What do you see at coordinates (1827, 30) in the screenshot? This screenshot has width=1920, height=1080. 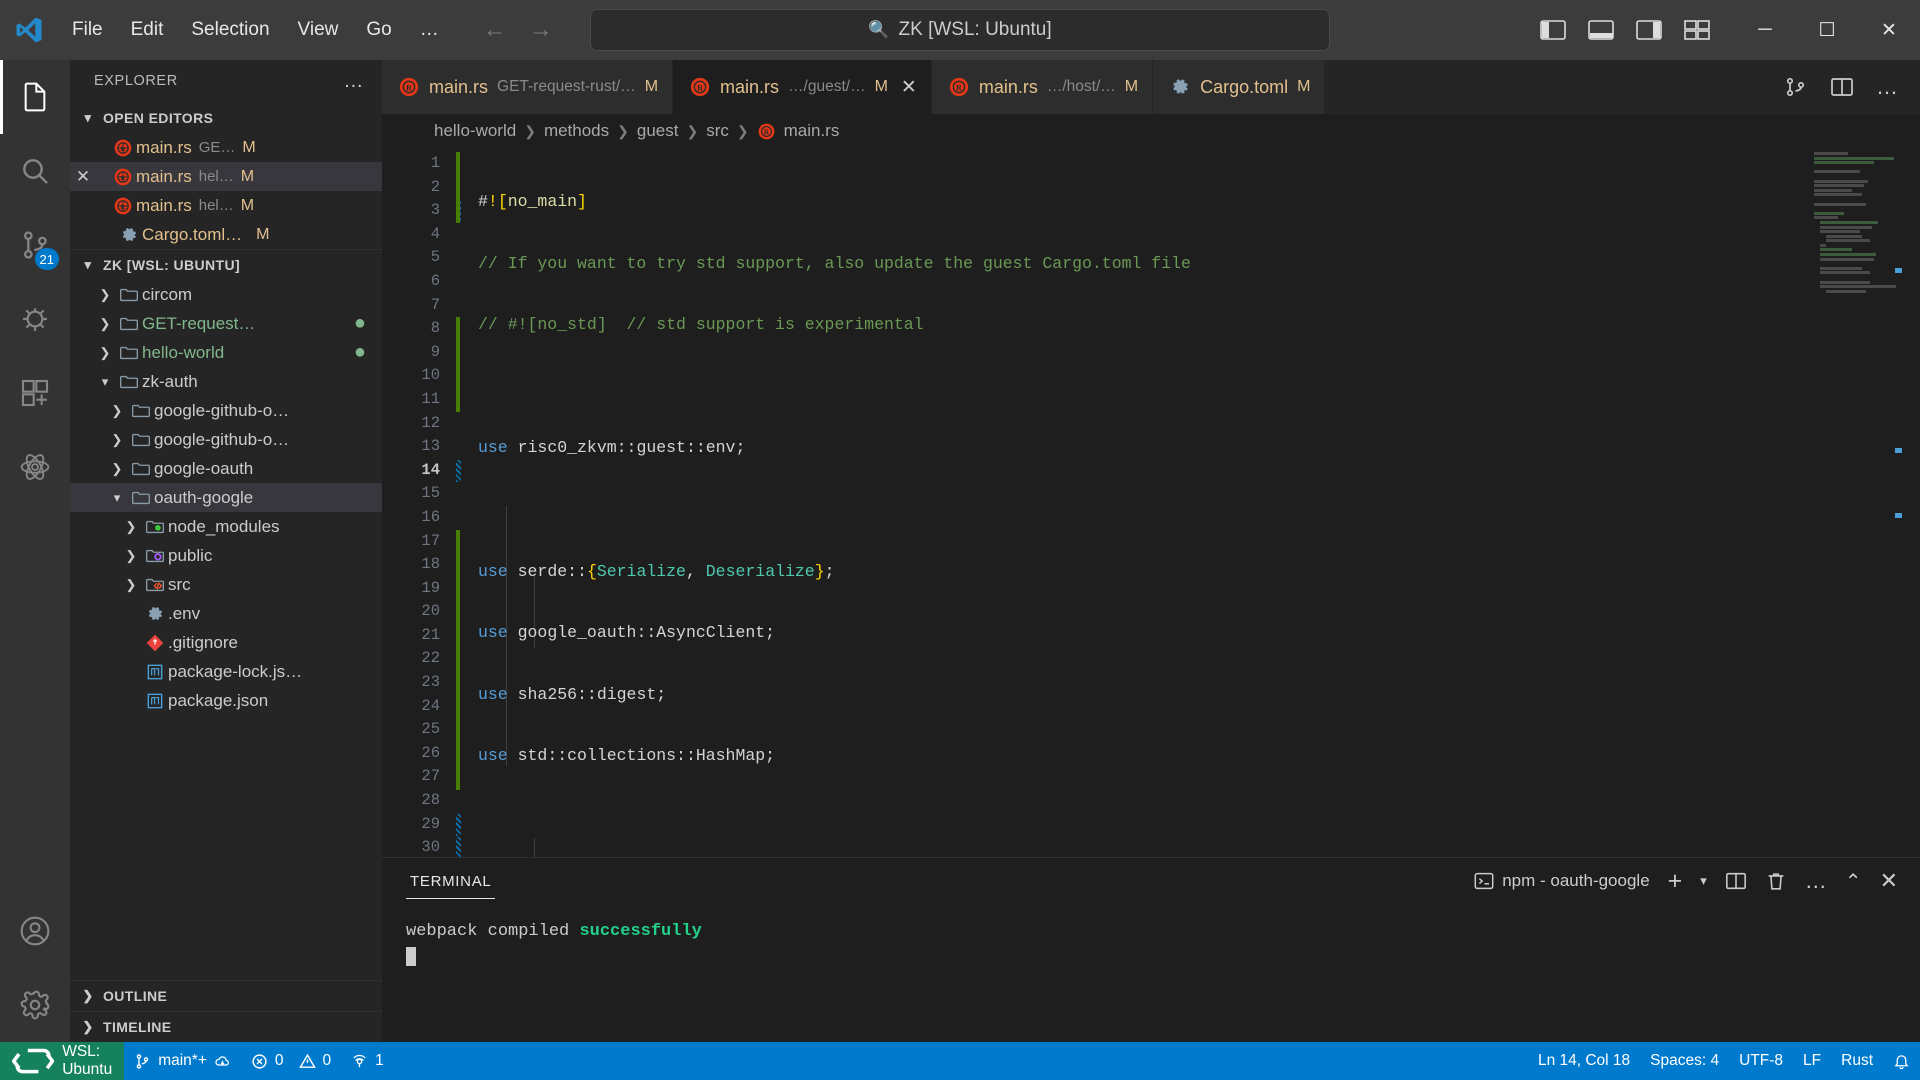 I see `maximize-button: ☐` at bounding box center [1827, 30].